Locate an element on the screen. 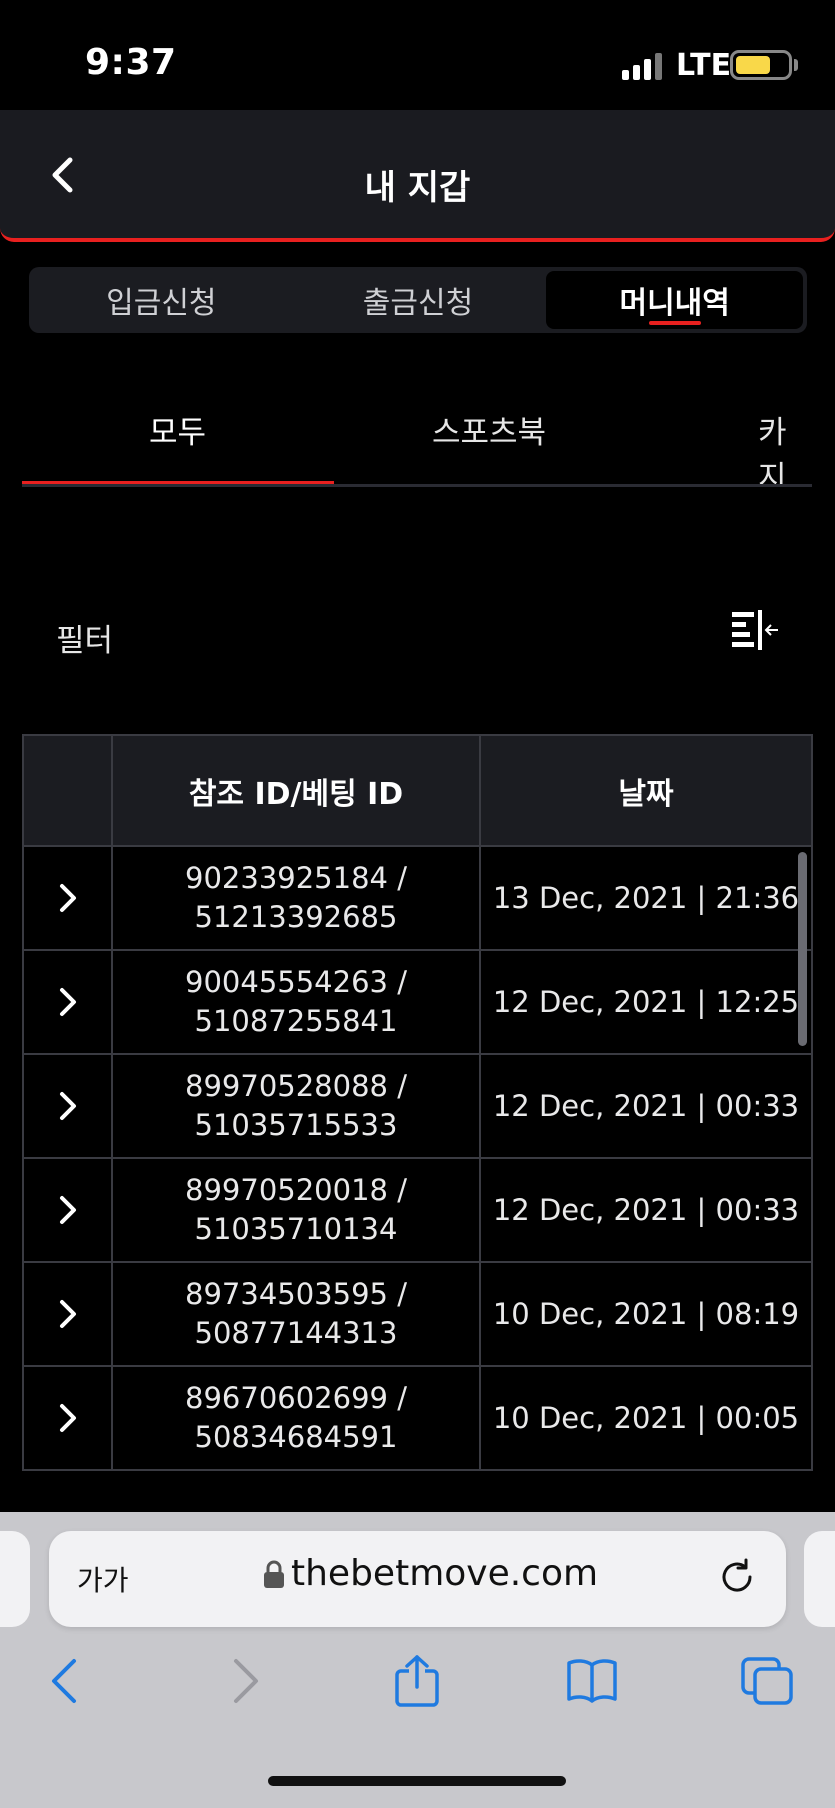 The height and width of the screenshot is (1808, 835). tab-label: 입금신청 is located at coordinates (161, 303).